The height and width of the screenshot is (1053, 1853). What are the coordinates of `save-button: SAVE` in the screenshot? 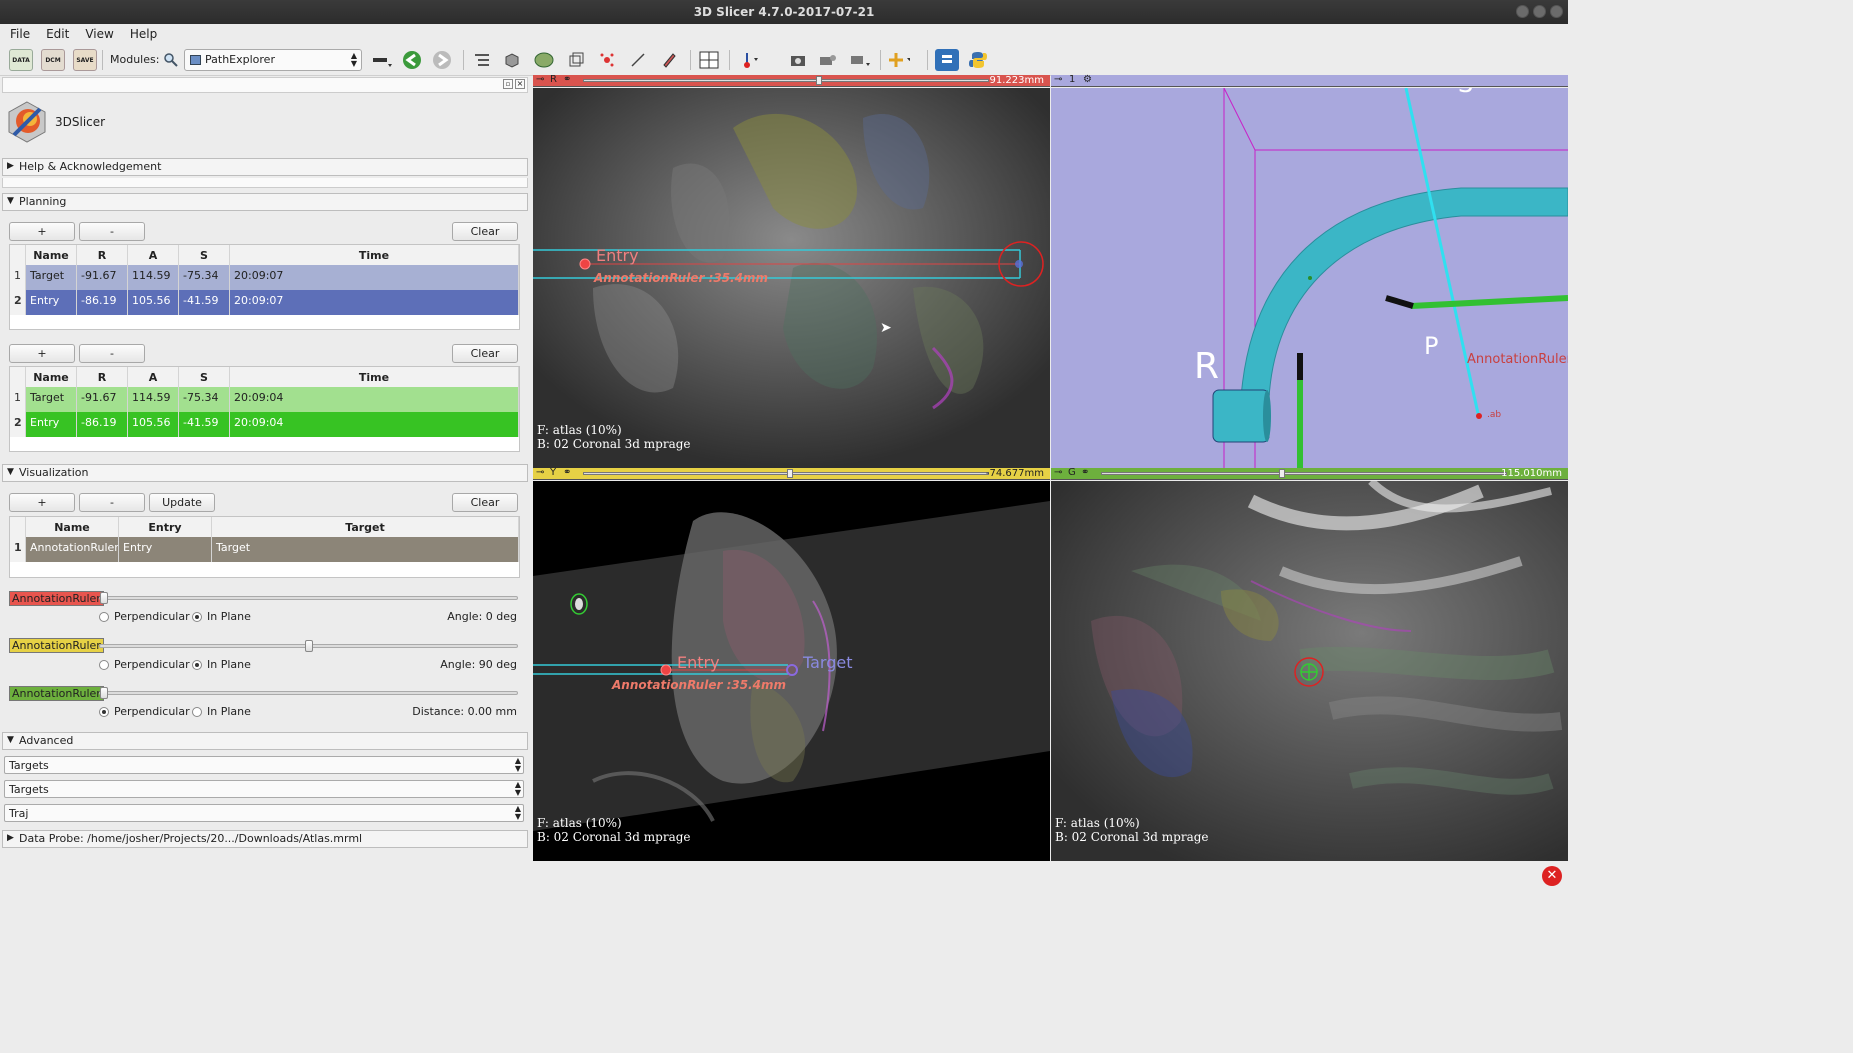 It's located at (85, 60).